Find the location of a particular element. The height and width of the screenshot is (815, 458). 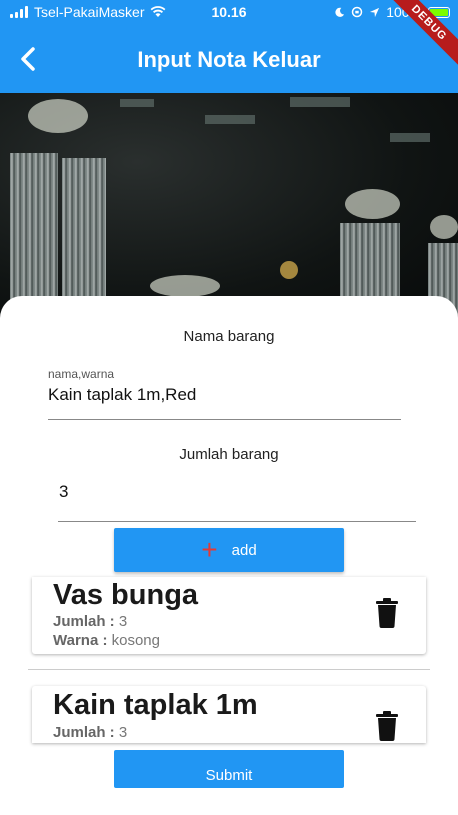

location-icon is located at coordinates (375, 12).